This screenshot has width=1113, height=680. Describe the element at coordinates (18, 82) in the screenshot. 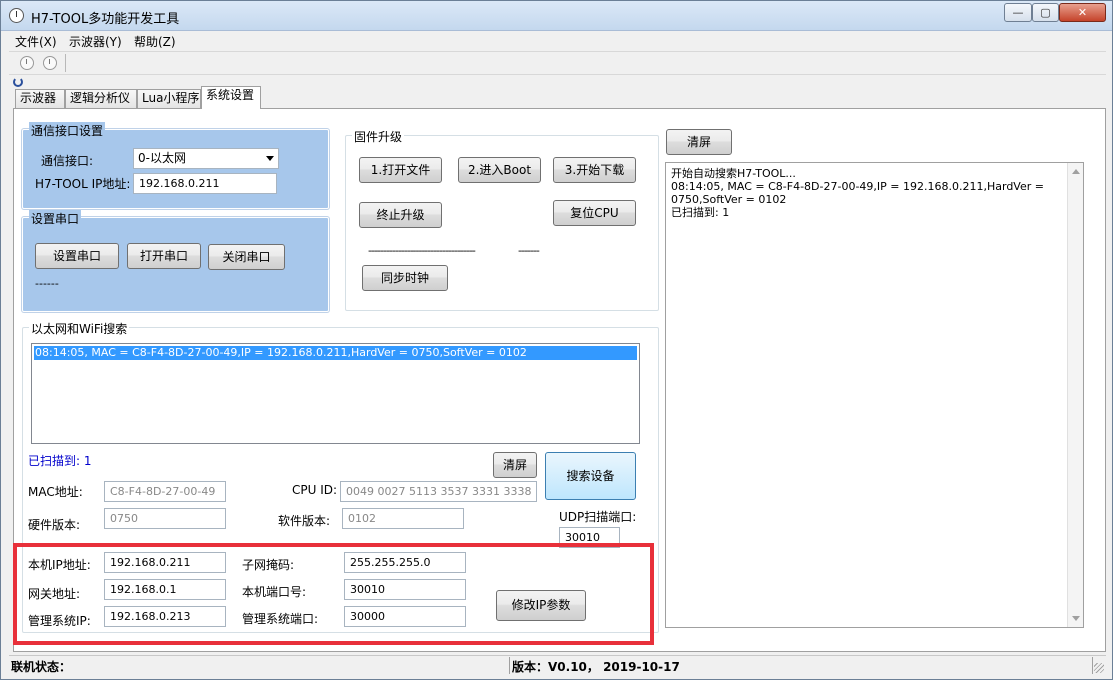

I see `refresh-icon` at that location.